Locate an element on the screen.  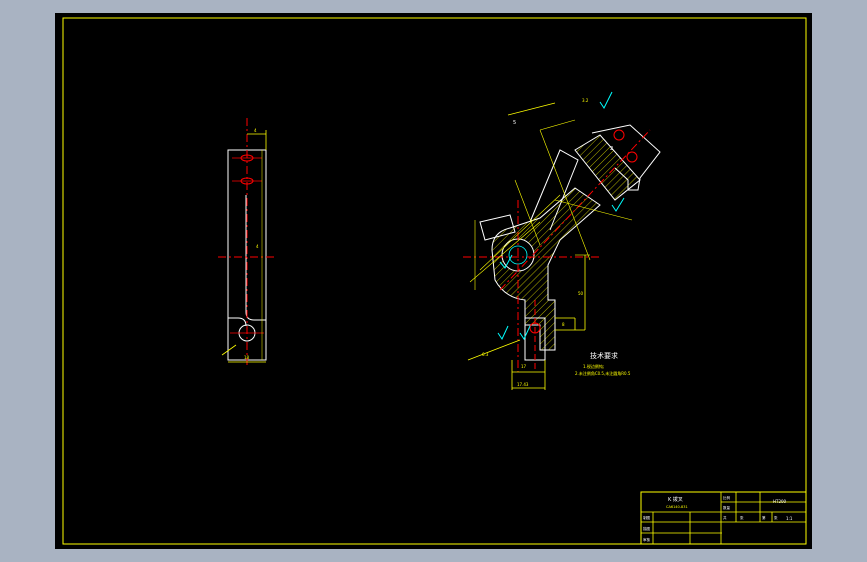
tb-role: 制图 is located at coordinates (647, 517).